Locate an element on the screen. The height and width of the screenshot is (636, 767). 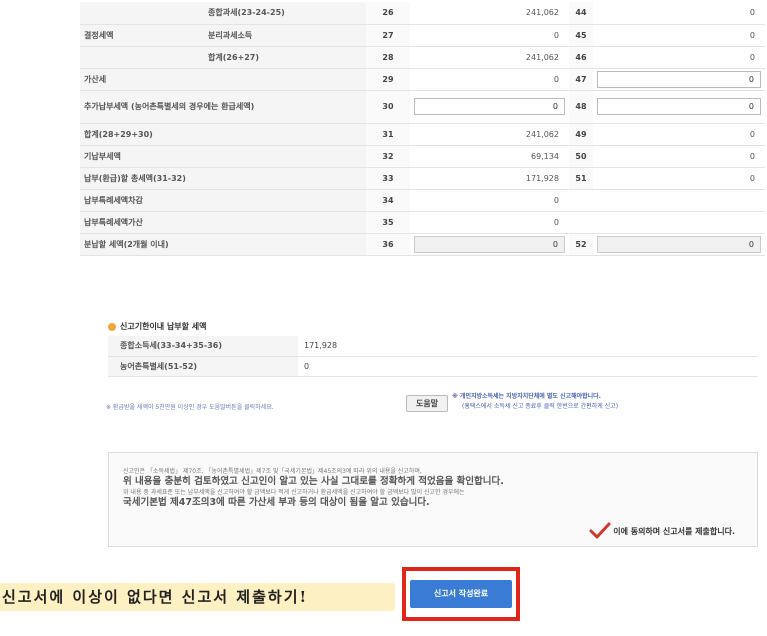
row-number: 28 is located at coordinates (388, 57).